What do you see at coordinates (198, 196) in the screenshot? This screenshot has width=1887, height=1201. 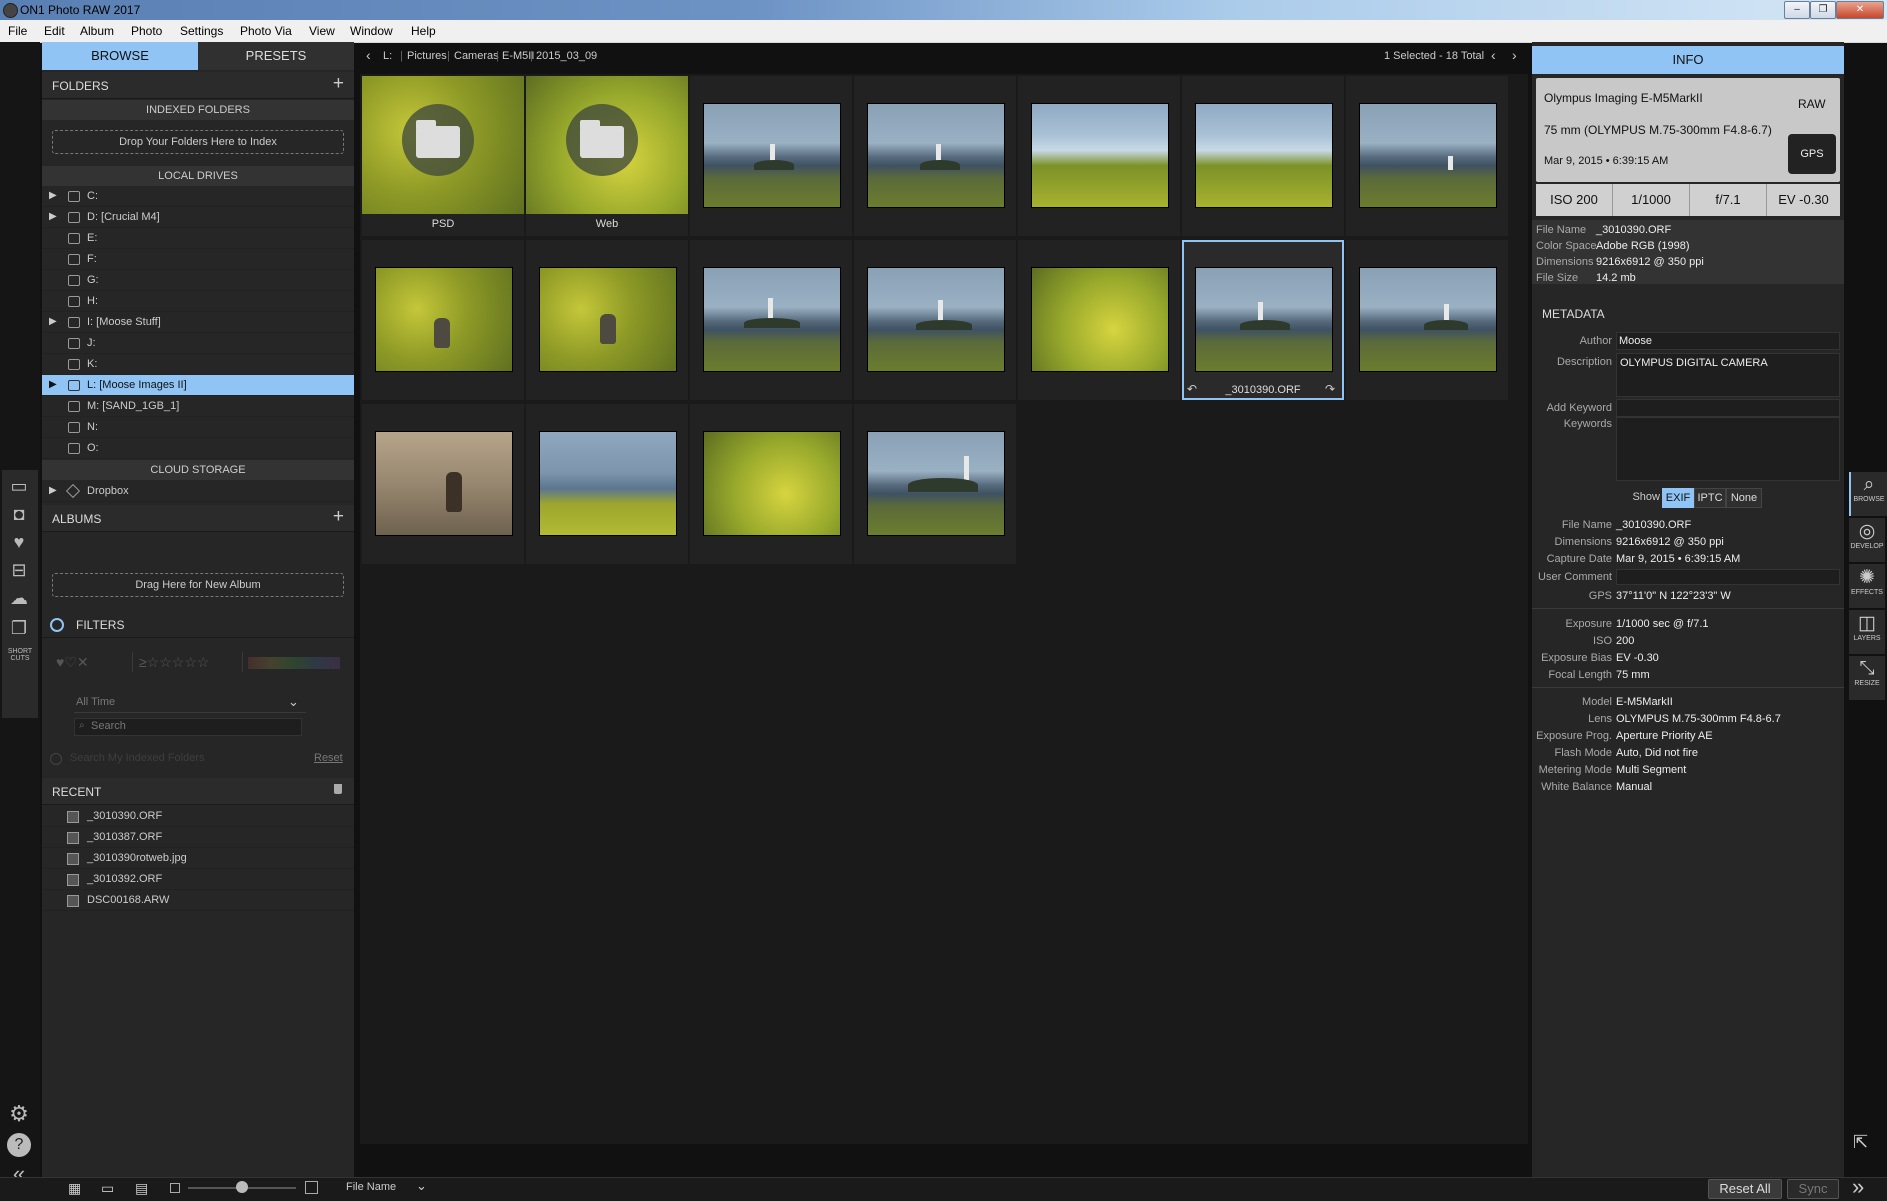 I see `drive-c: ▶ C:` at bounding box center [198, 196].